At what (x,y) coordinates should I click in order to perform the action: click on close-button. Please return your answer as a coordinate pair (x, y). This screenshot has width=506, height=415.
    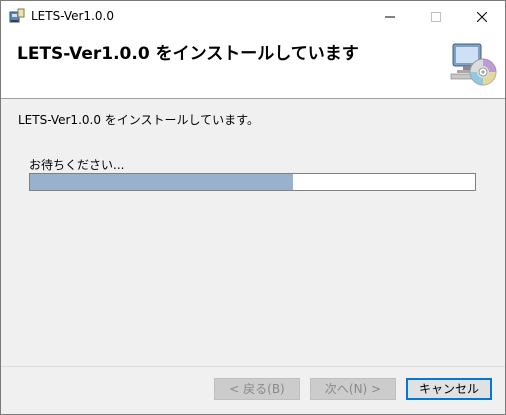
    Looking at the image, I should click on (482, 16).